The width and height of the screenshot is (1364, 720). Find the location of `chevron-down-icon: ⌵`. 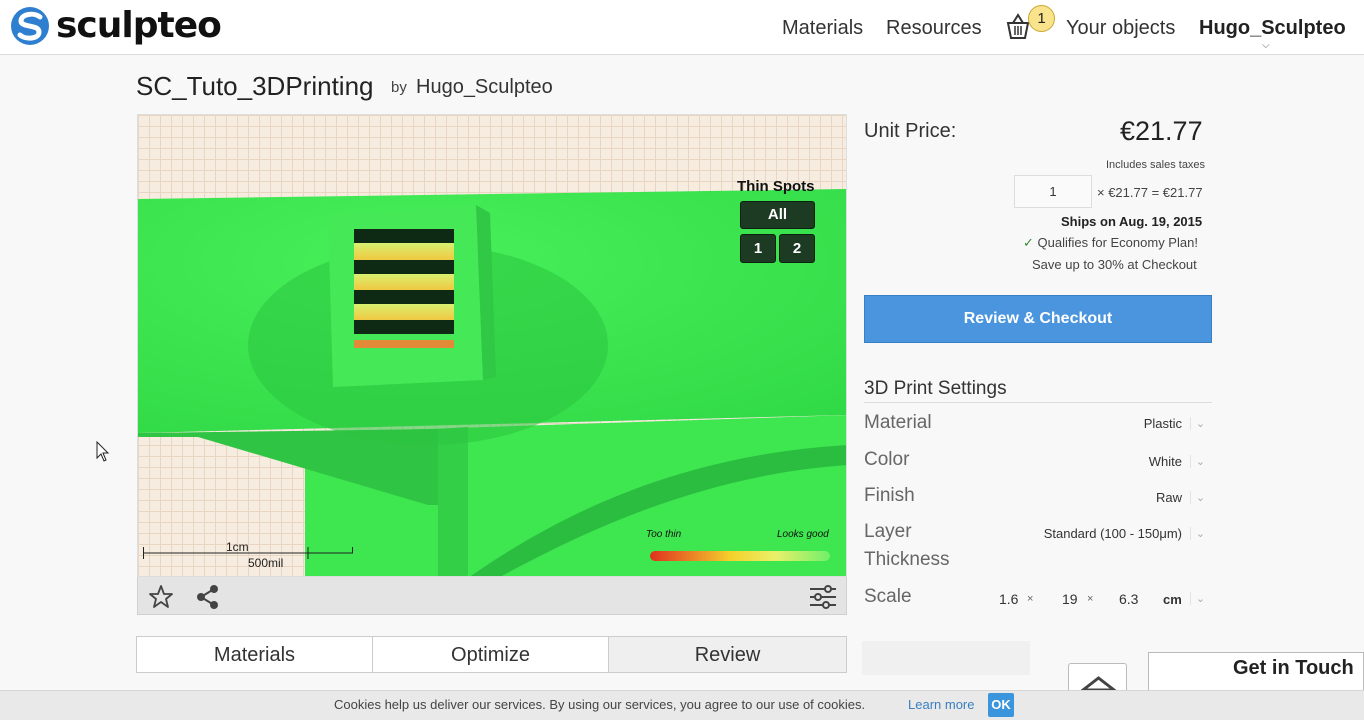

chevron-down-icon: ⌵ is located at coordinates (1266, 45).